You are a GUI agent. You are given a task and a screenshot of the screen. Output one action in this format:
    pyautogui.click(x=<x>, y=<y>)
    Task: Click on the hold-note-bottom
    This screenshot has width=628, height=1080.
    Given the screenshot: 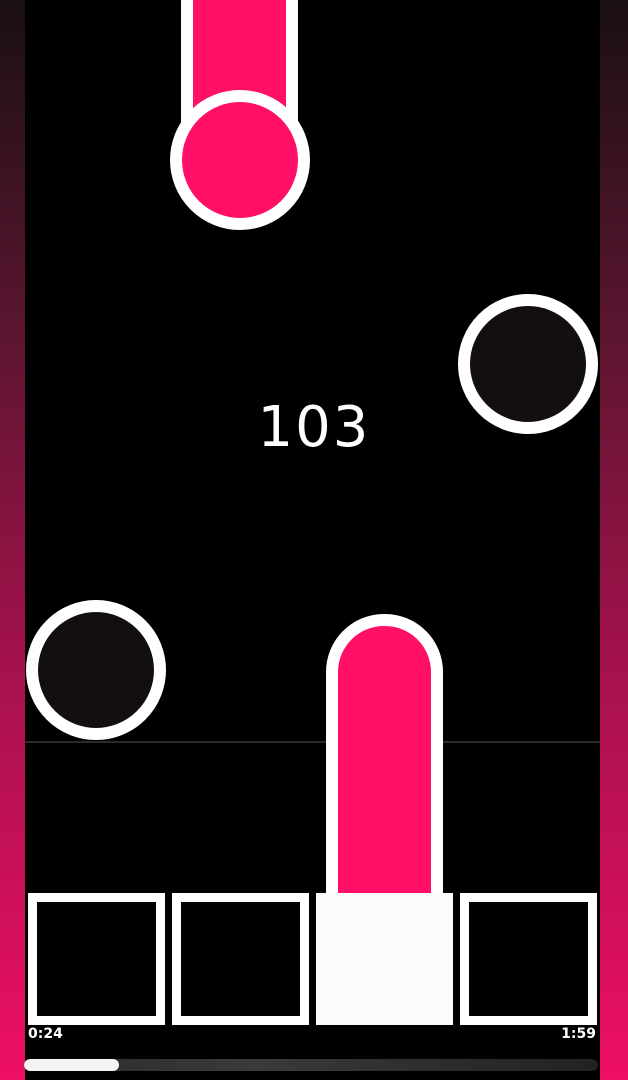 What is the action you would take?
    pyautogui.click(x=384, y=759)
    